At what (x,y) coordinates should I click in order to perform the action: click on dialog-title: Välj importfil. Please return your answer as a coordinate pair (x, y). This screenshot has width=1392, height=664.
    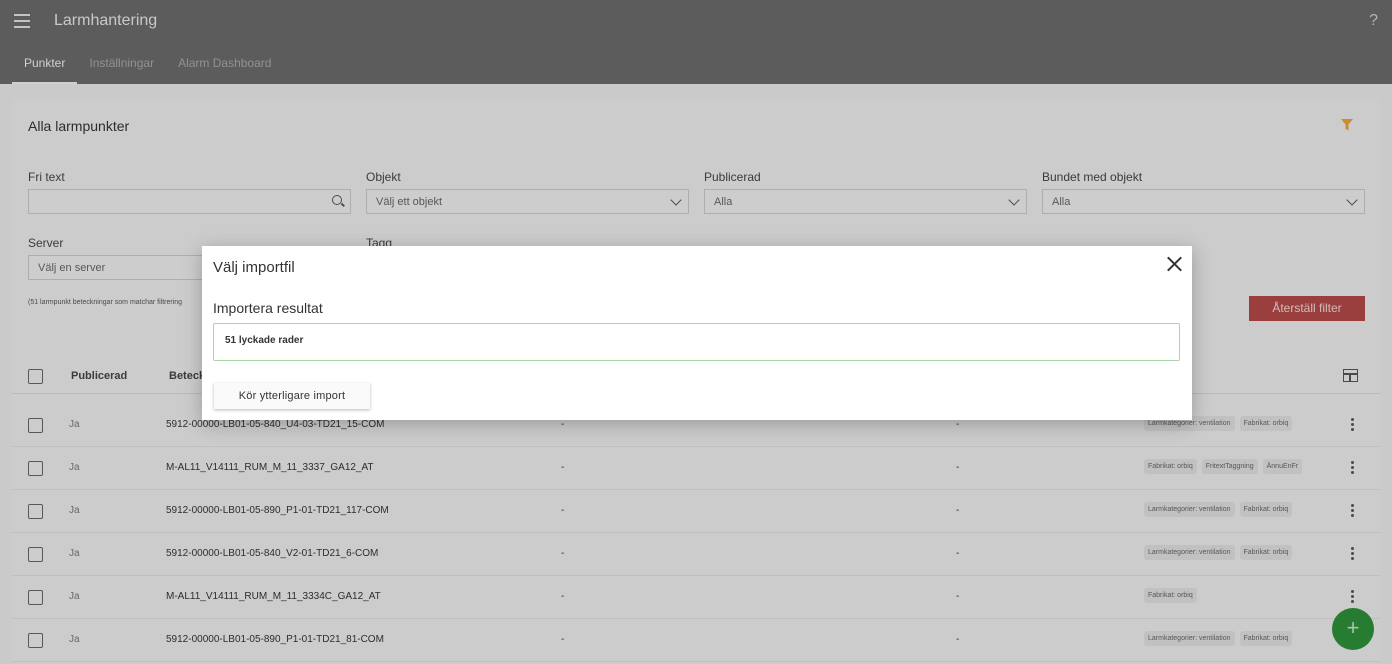
    Looking at the image, I should click on (254, 267).